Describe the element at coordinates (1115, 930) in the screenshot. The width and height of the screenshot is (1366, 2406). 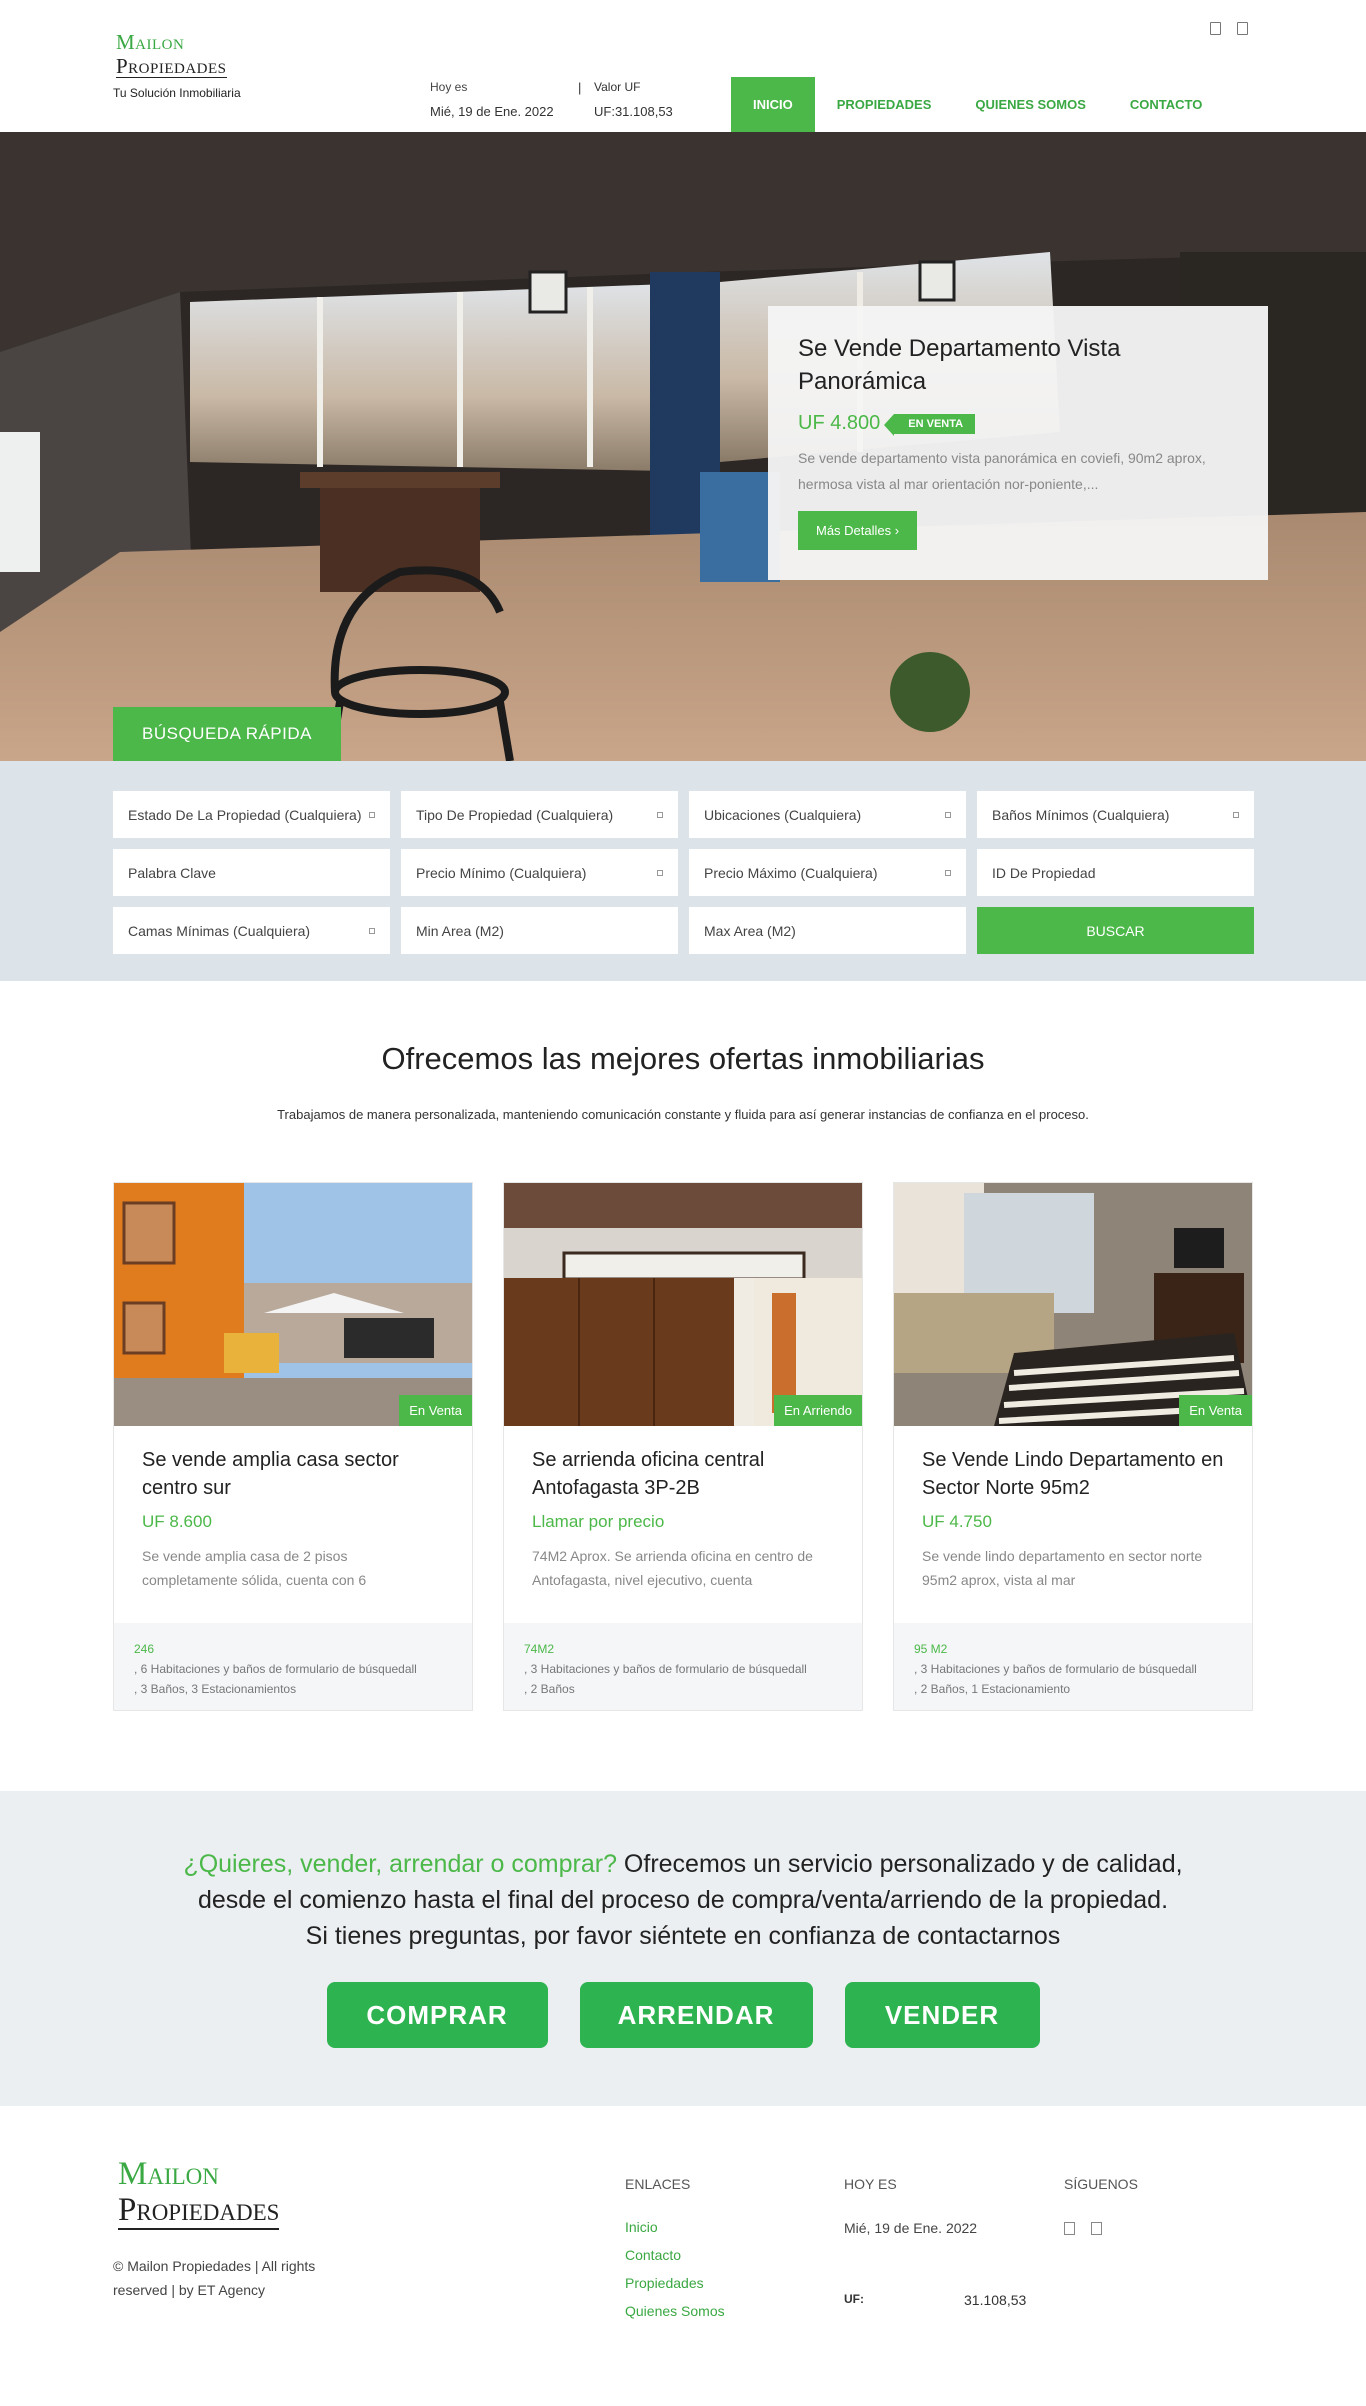
I see `search-button: BUSCAR` at that location.